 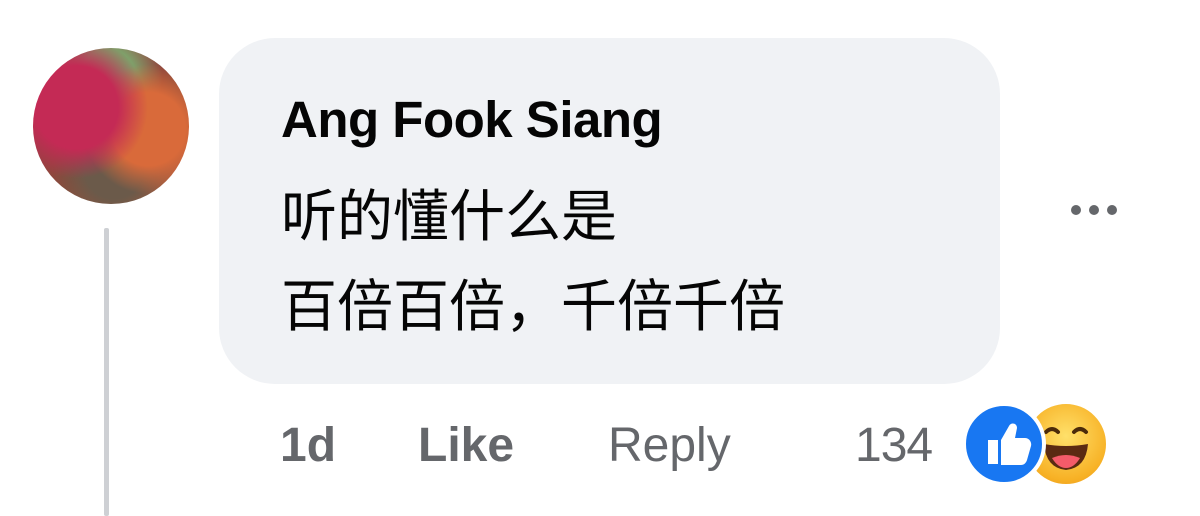 What do you see at coordinates (533, 307) in the screenshot?
I see `comment-text-line: 百倍百倍，千倍千倍` at bounding box center [533, 307].